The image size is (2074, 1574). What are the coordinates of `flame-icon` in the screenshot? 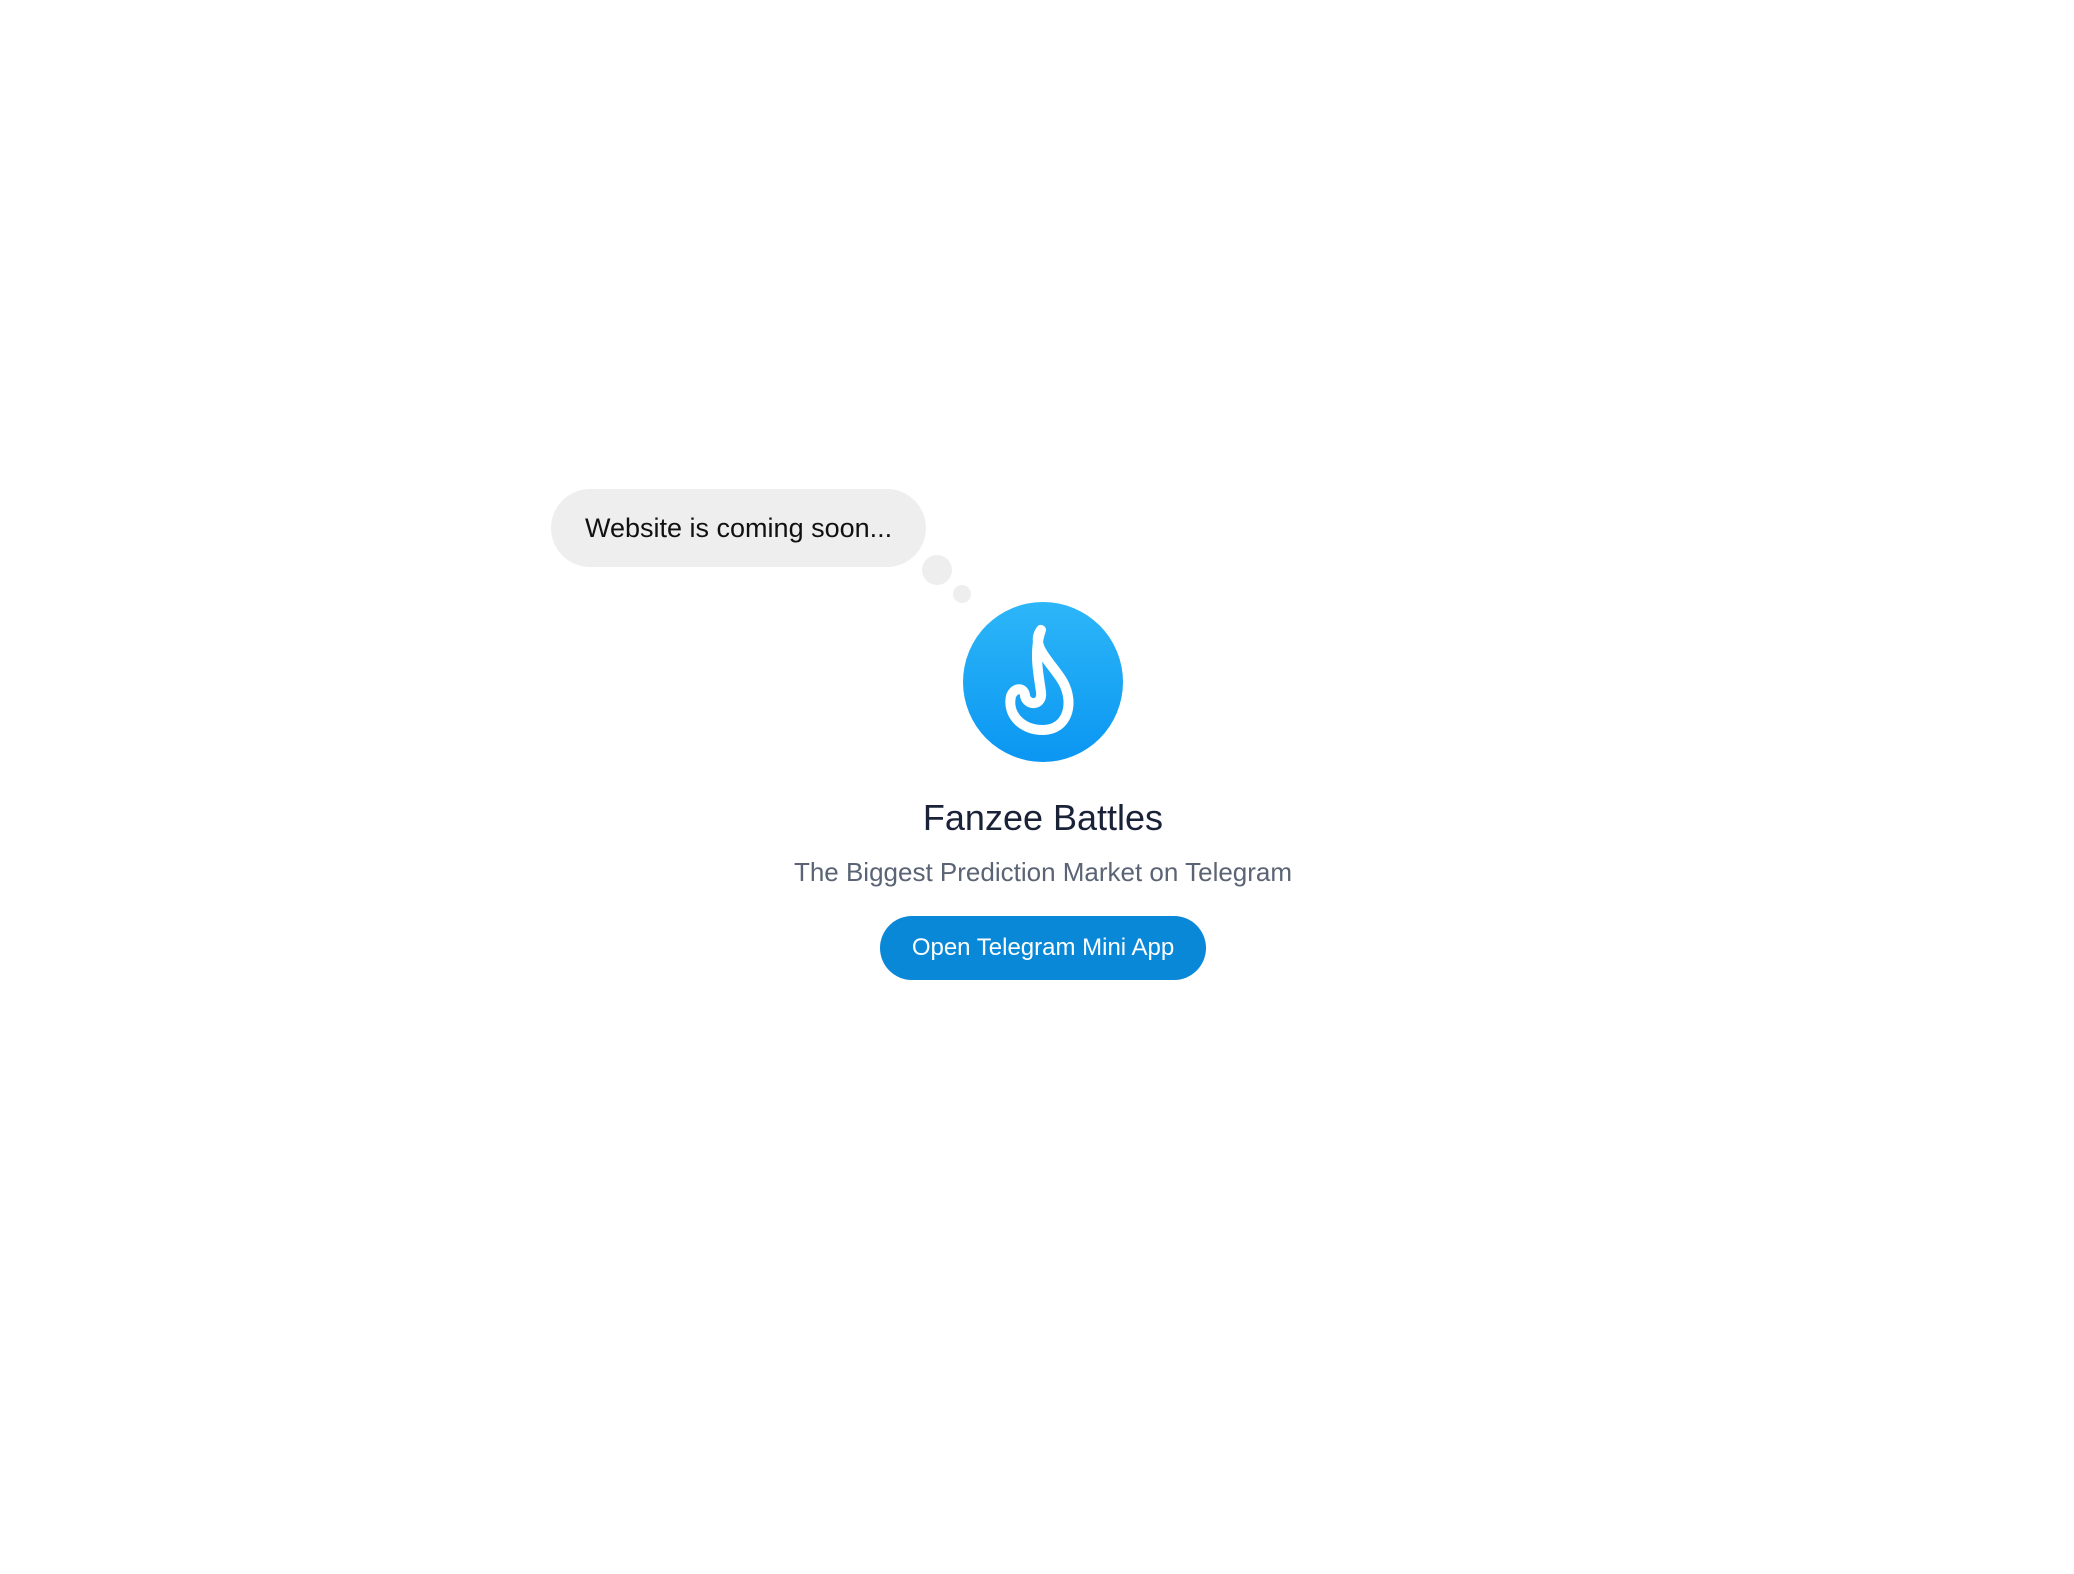 It's located at (1039, 680).